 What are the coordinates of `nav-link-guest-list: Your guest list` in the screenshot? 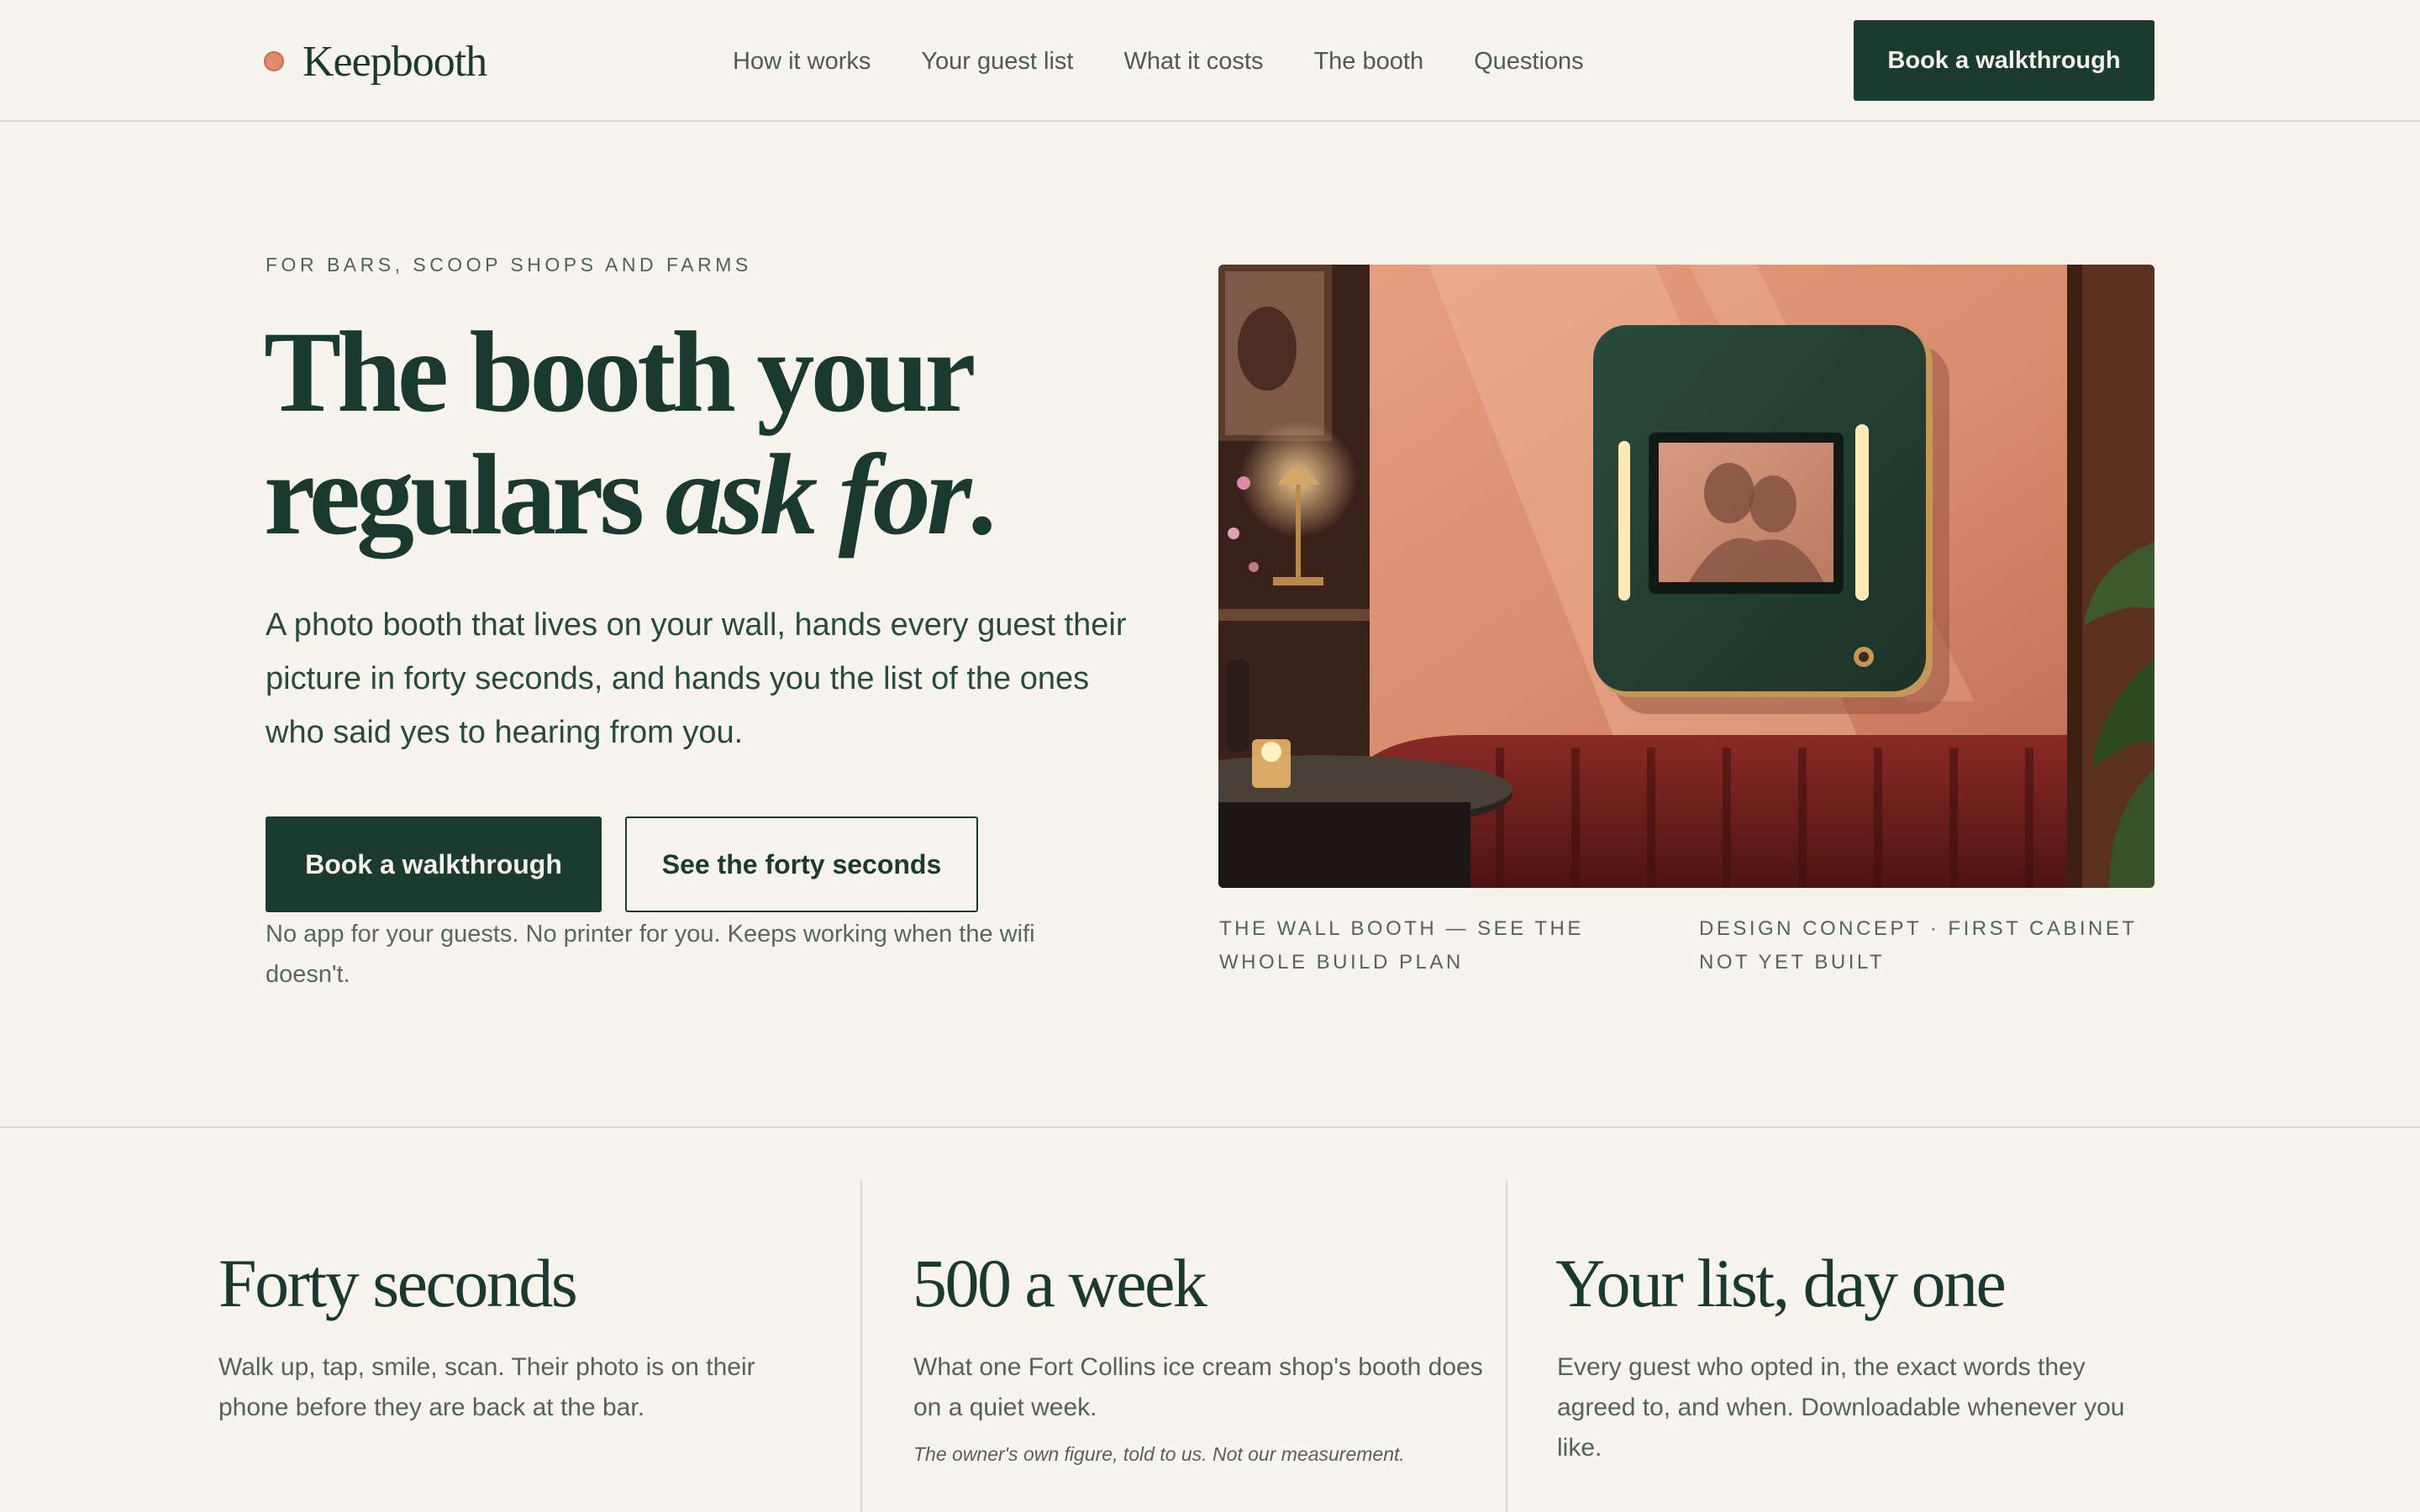 It's located at (997, 62).